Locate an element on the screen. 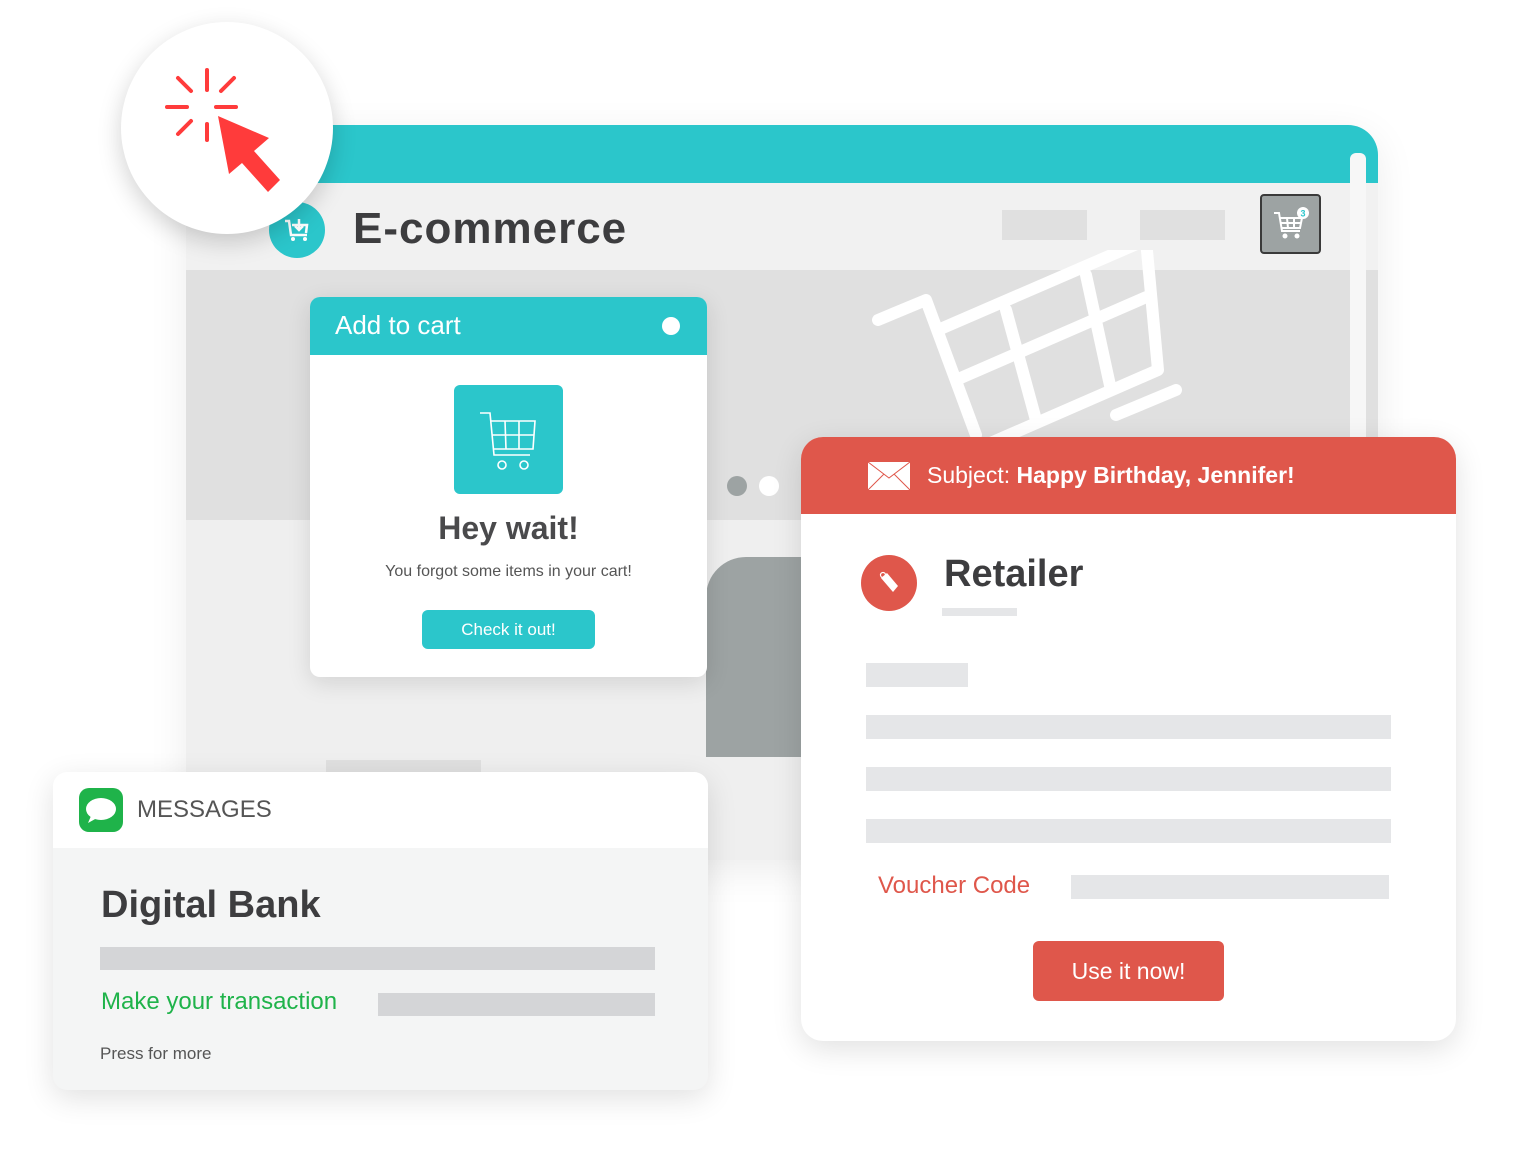  popup-header: Add to cart is located at coordinates (508, 326).